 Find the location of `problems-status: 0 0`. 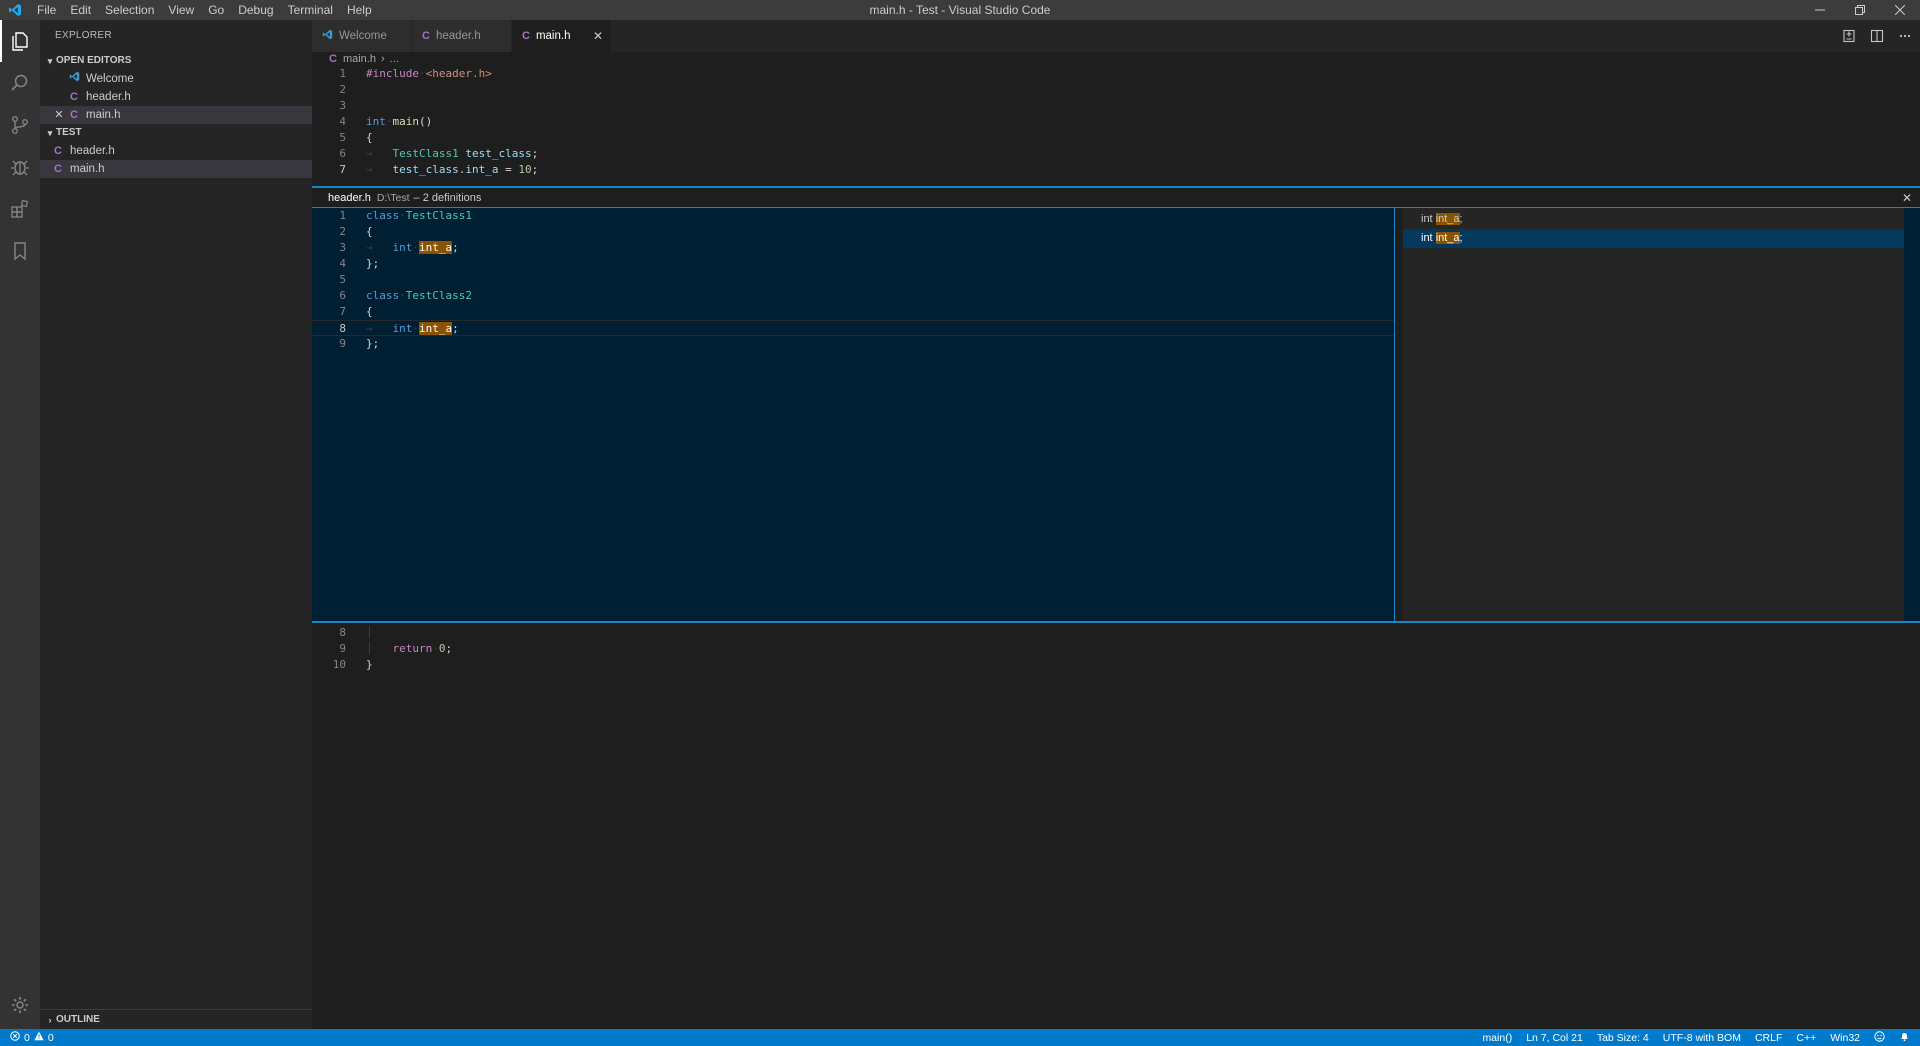

problems-status: 0 0 is located at coordinates (27, 1037).